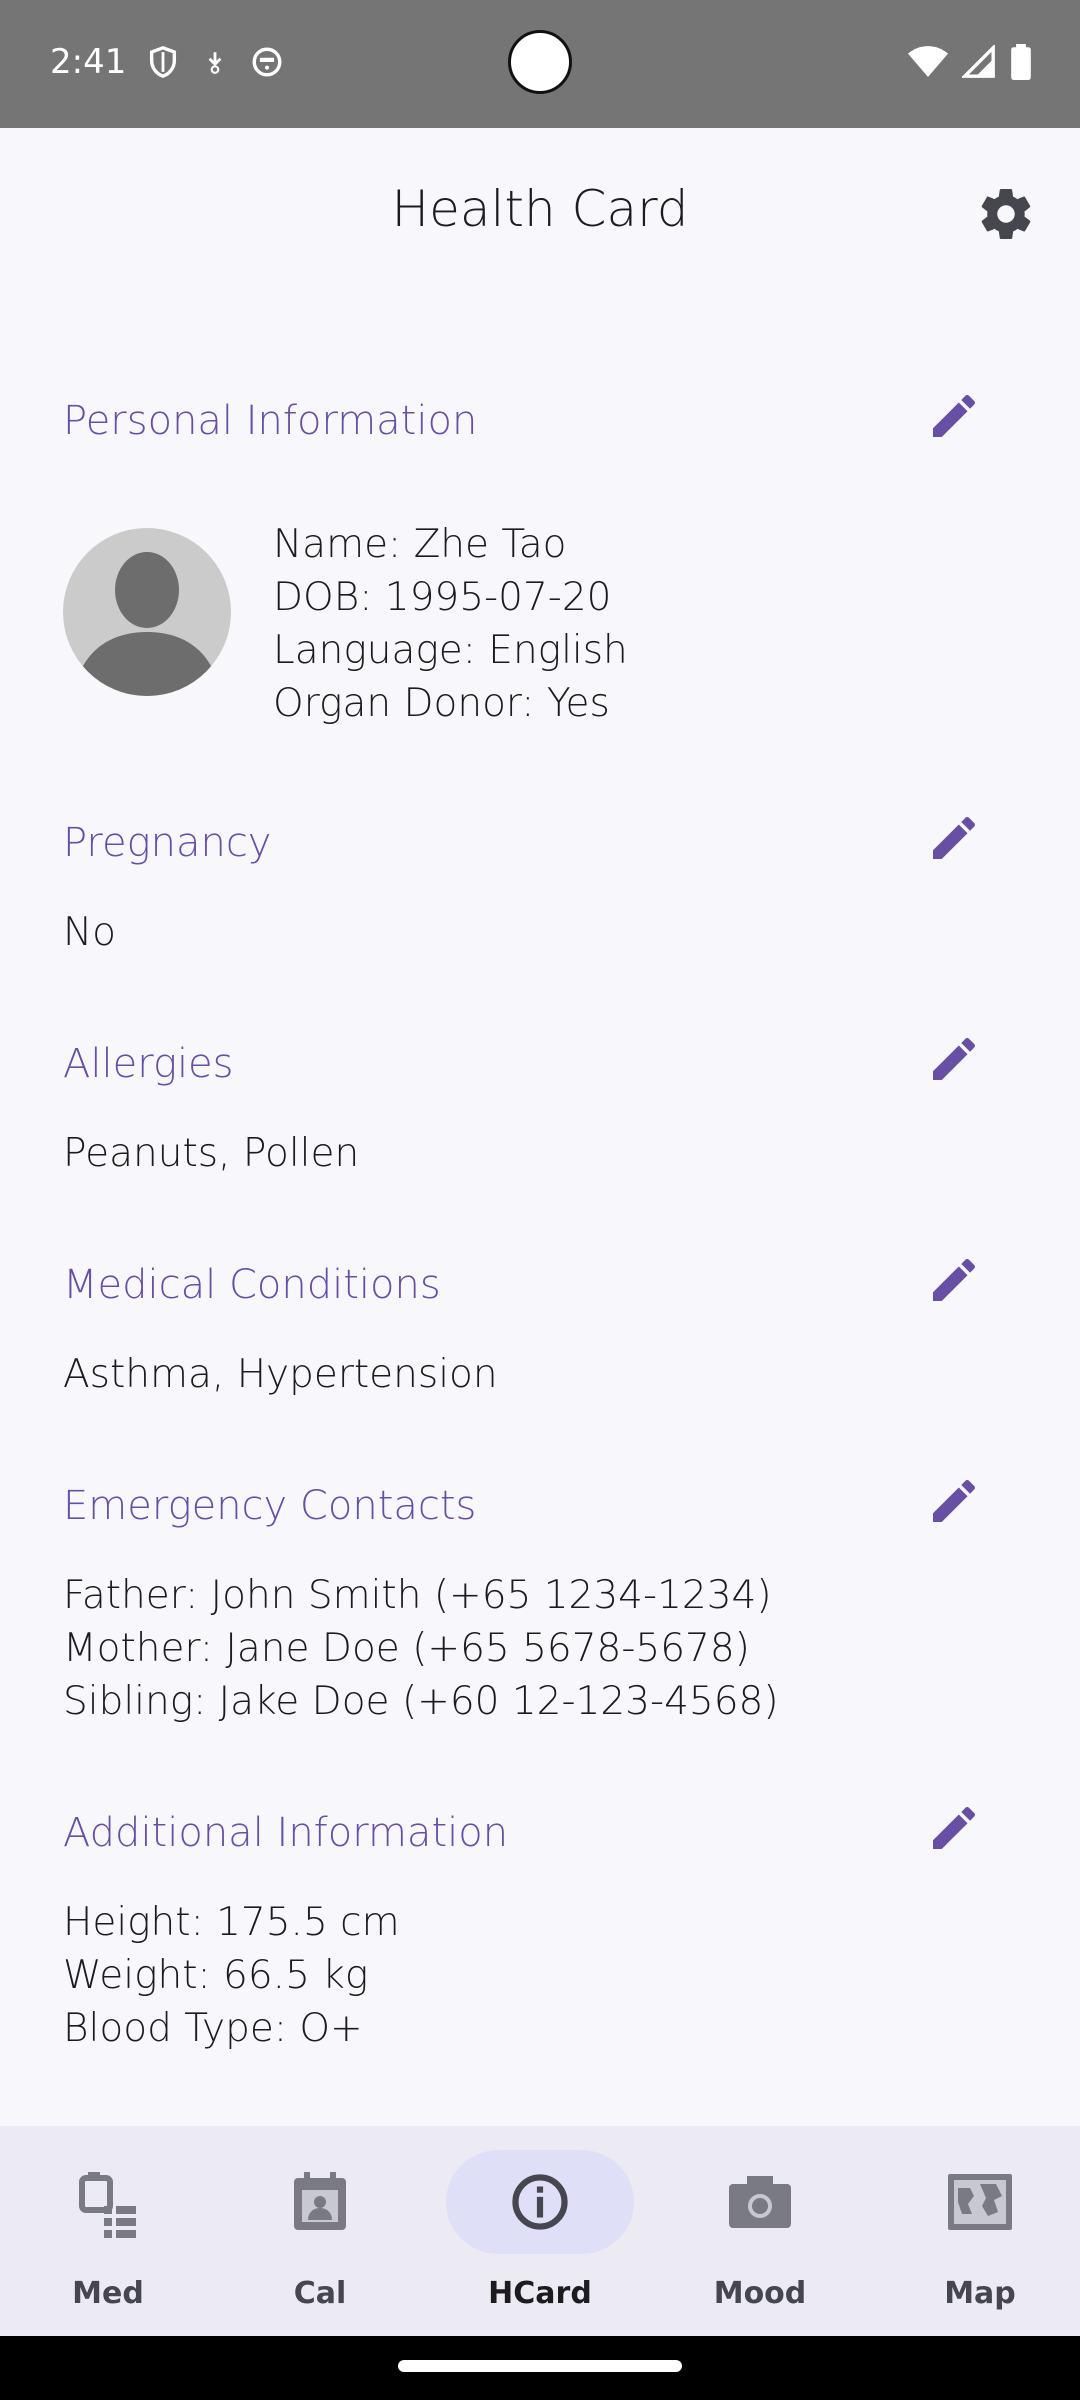 The image size is (1080, 2400). I want to click on edit-emergency-contacts-button, so click(954, 1501).